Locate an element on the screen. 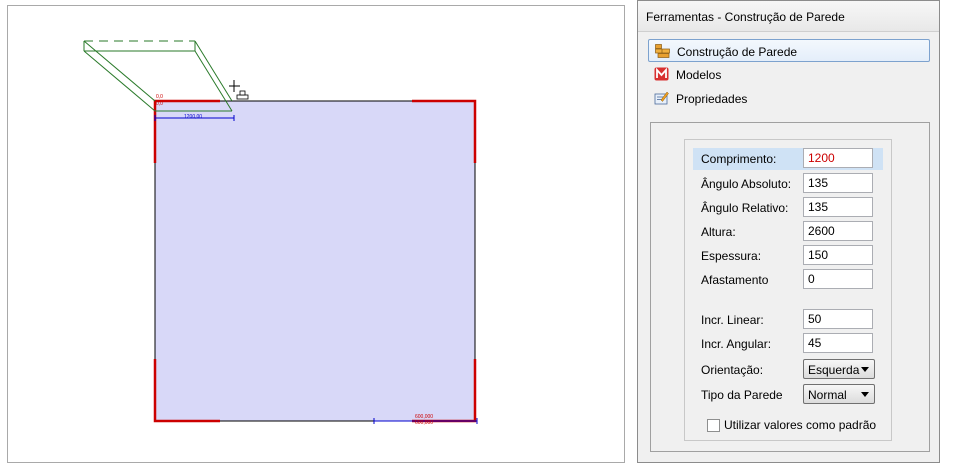 The width and height of the screenshot is (954, 469). nav-item-label: Propriedades is located at coordinates (712, 99).